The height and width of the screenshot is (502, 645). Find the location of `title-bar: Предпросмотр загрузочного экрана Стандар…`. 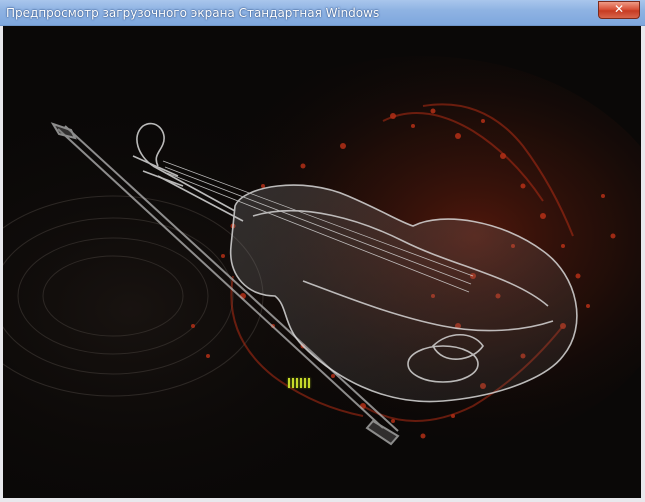

title-bar: Предпросмотр загрузочного экрана Стандар… is located at coordinates (322, 13).